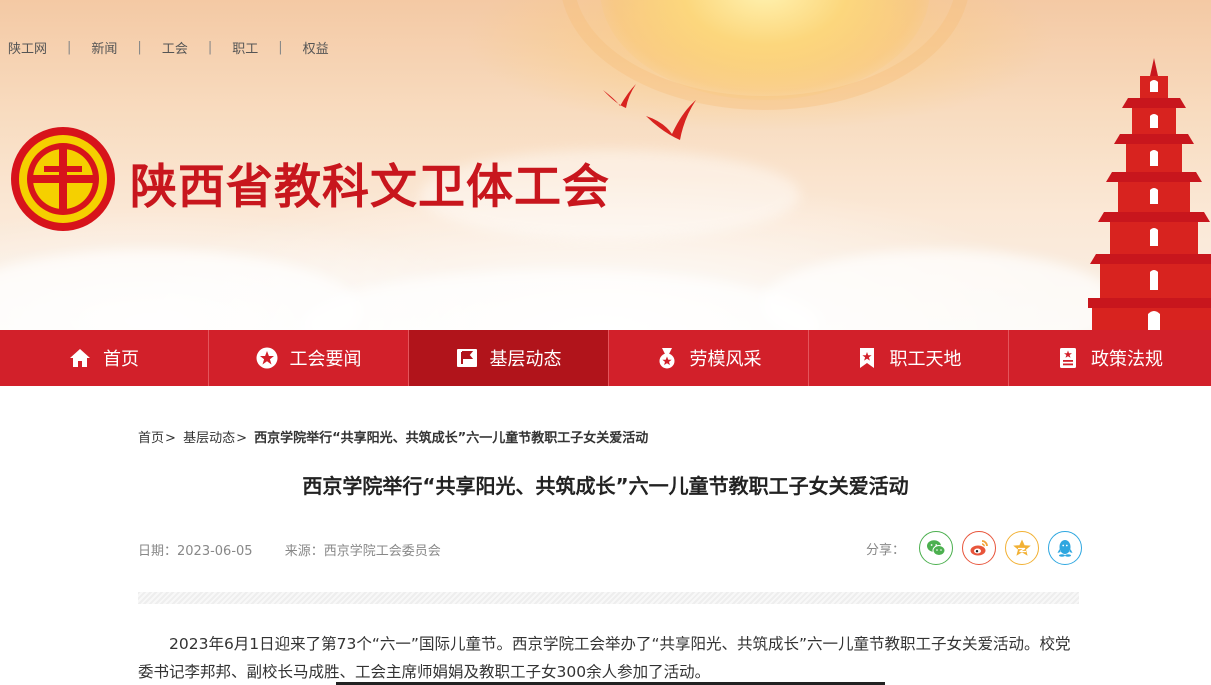 The width and height of the screenshot is (1211, 685). What do you see at coordinates (649, 112) in the screenshot?
I see `doves-icon` at bounding box center [649, 112].